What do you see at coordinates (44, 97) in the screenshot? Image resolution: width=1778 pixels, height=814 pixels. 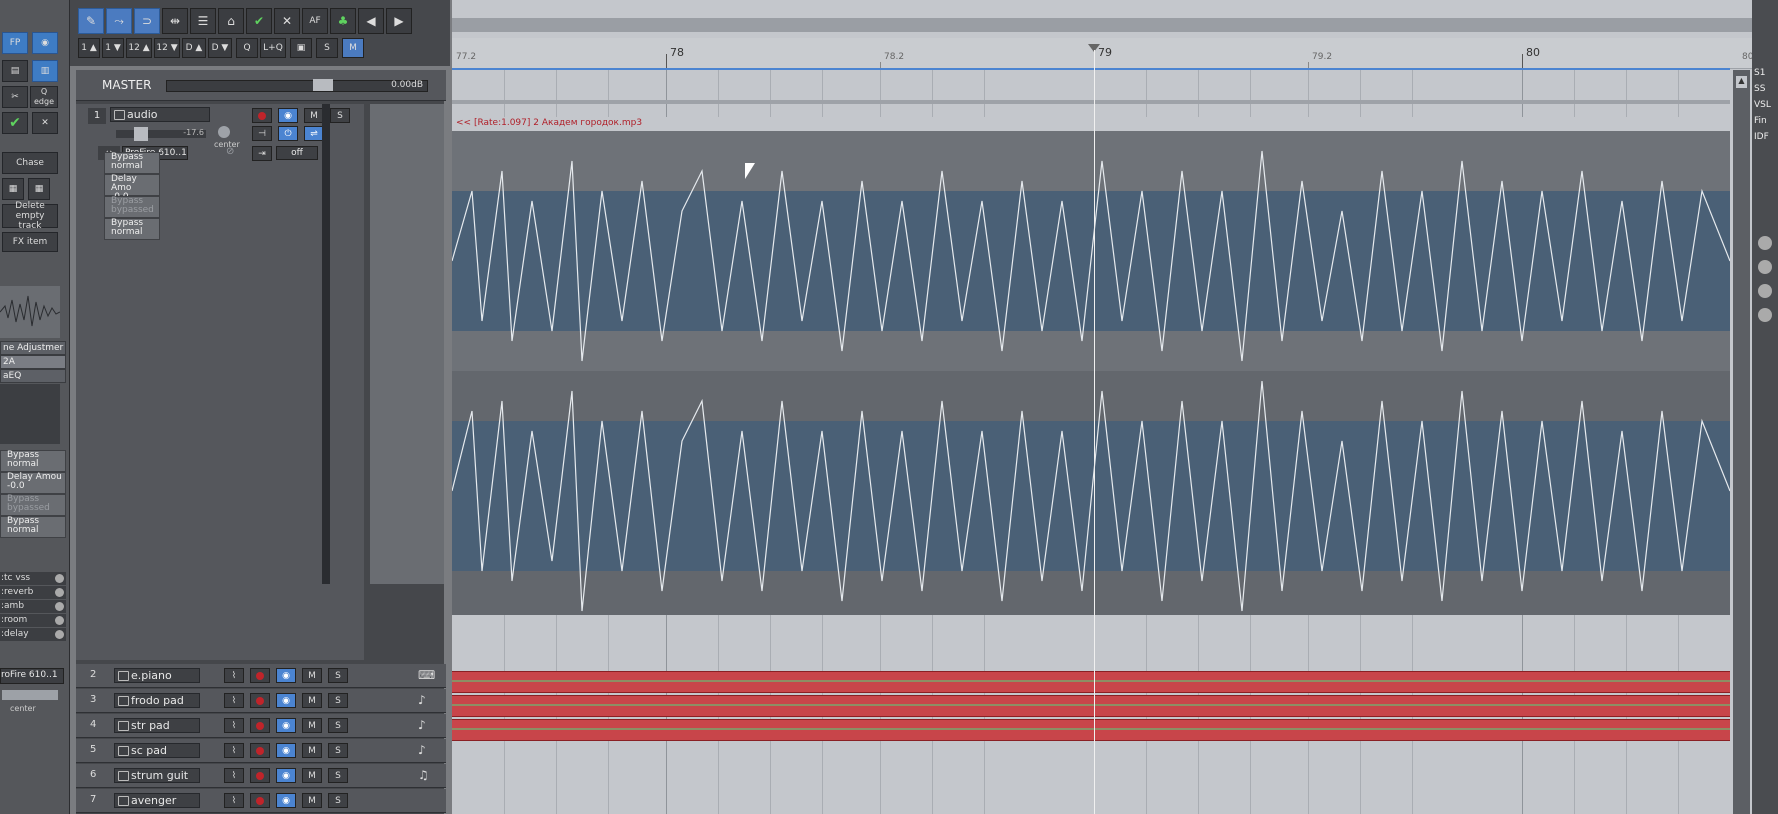 I see `edge-button: Q edge` at bounding box center [44, 97].